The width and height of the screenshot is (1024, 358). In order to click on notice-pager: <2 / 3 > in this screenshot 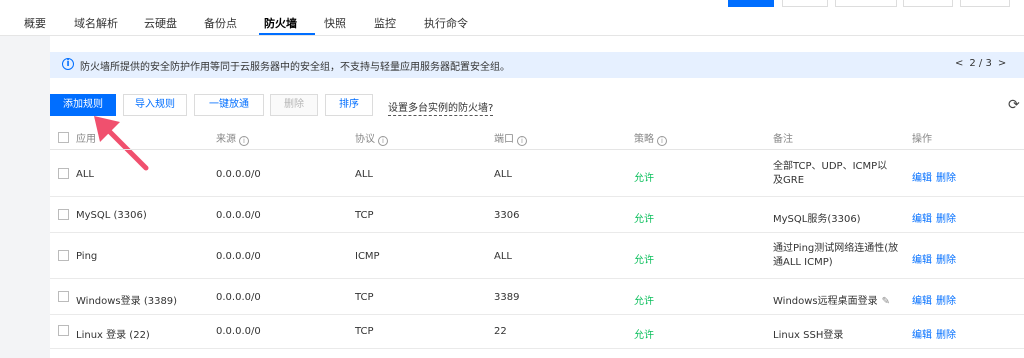, I will do `click(983, 63)`.